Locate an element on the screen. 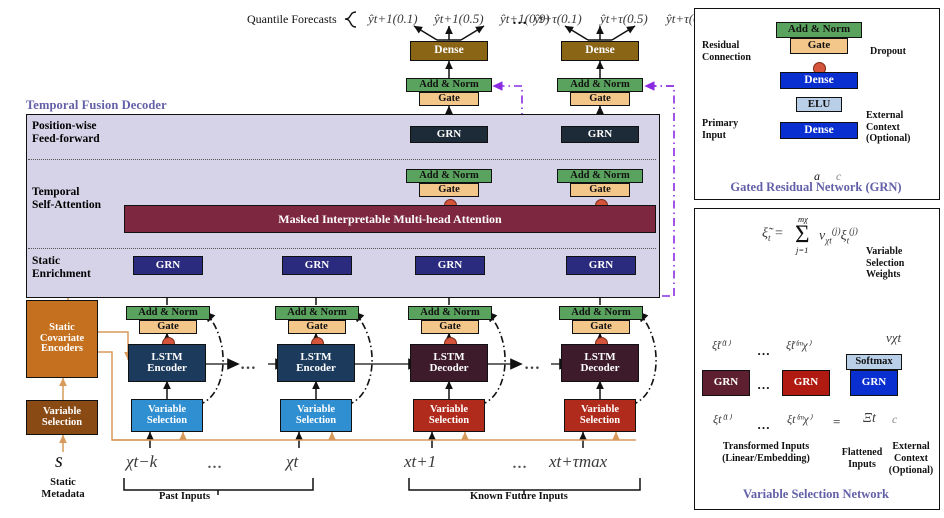  variable-selection-past-1: Variable Selection is located at coordinates (167, 415).